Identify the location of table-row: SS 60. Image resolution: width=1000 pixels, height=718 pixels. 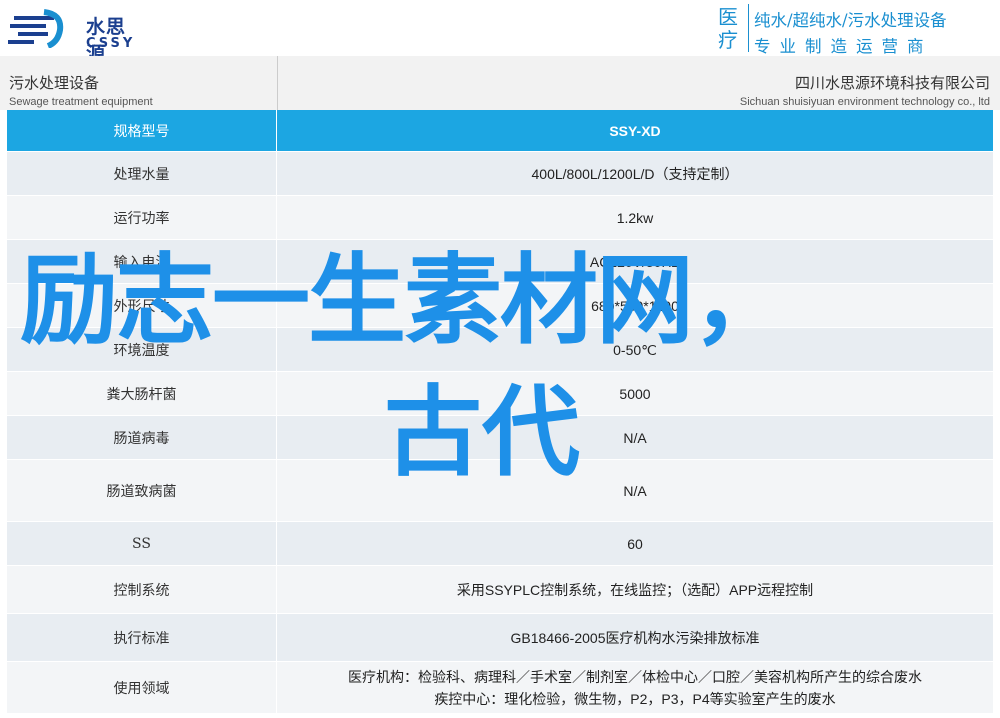
(500, 544).